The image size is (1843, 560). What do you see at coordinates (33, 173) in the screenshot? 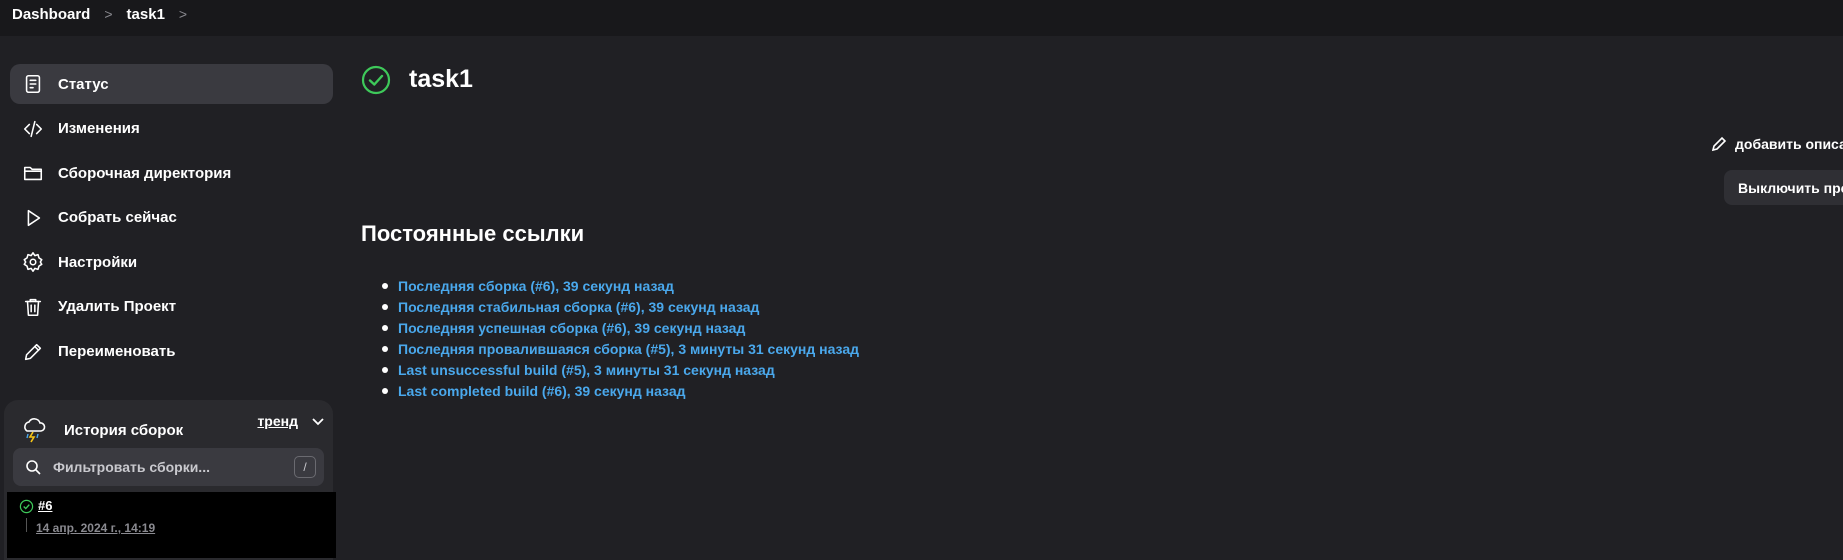
I see `folder-icon` at bounding box center [33, 173].